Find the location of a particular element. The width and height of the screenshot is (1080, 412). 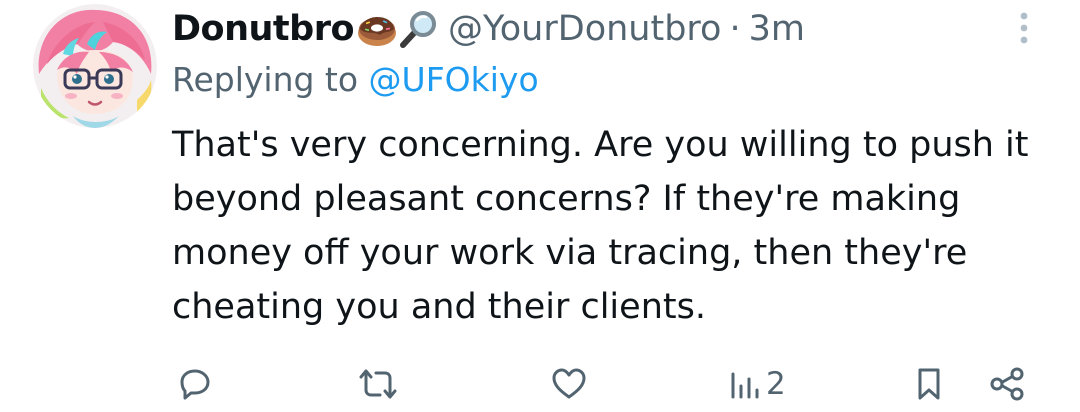

bar-chart-icon is located at coordinates (745, 385).